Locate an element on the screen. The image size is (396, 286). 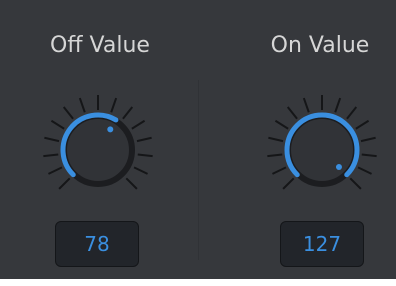
on-value-knob is located at coordinates (322, 150).